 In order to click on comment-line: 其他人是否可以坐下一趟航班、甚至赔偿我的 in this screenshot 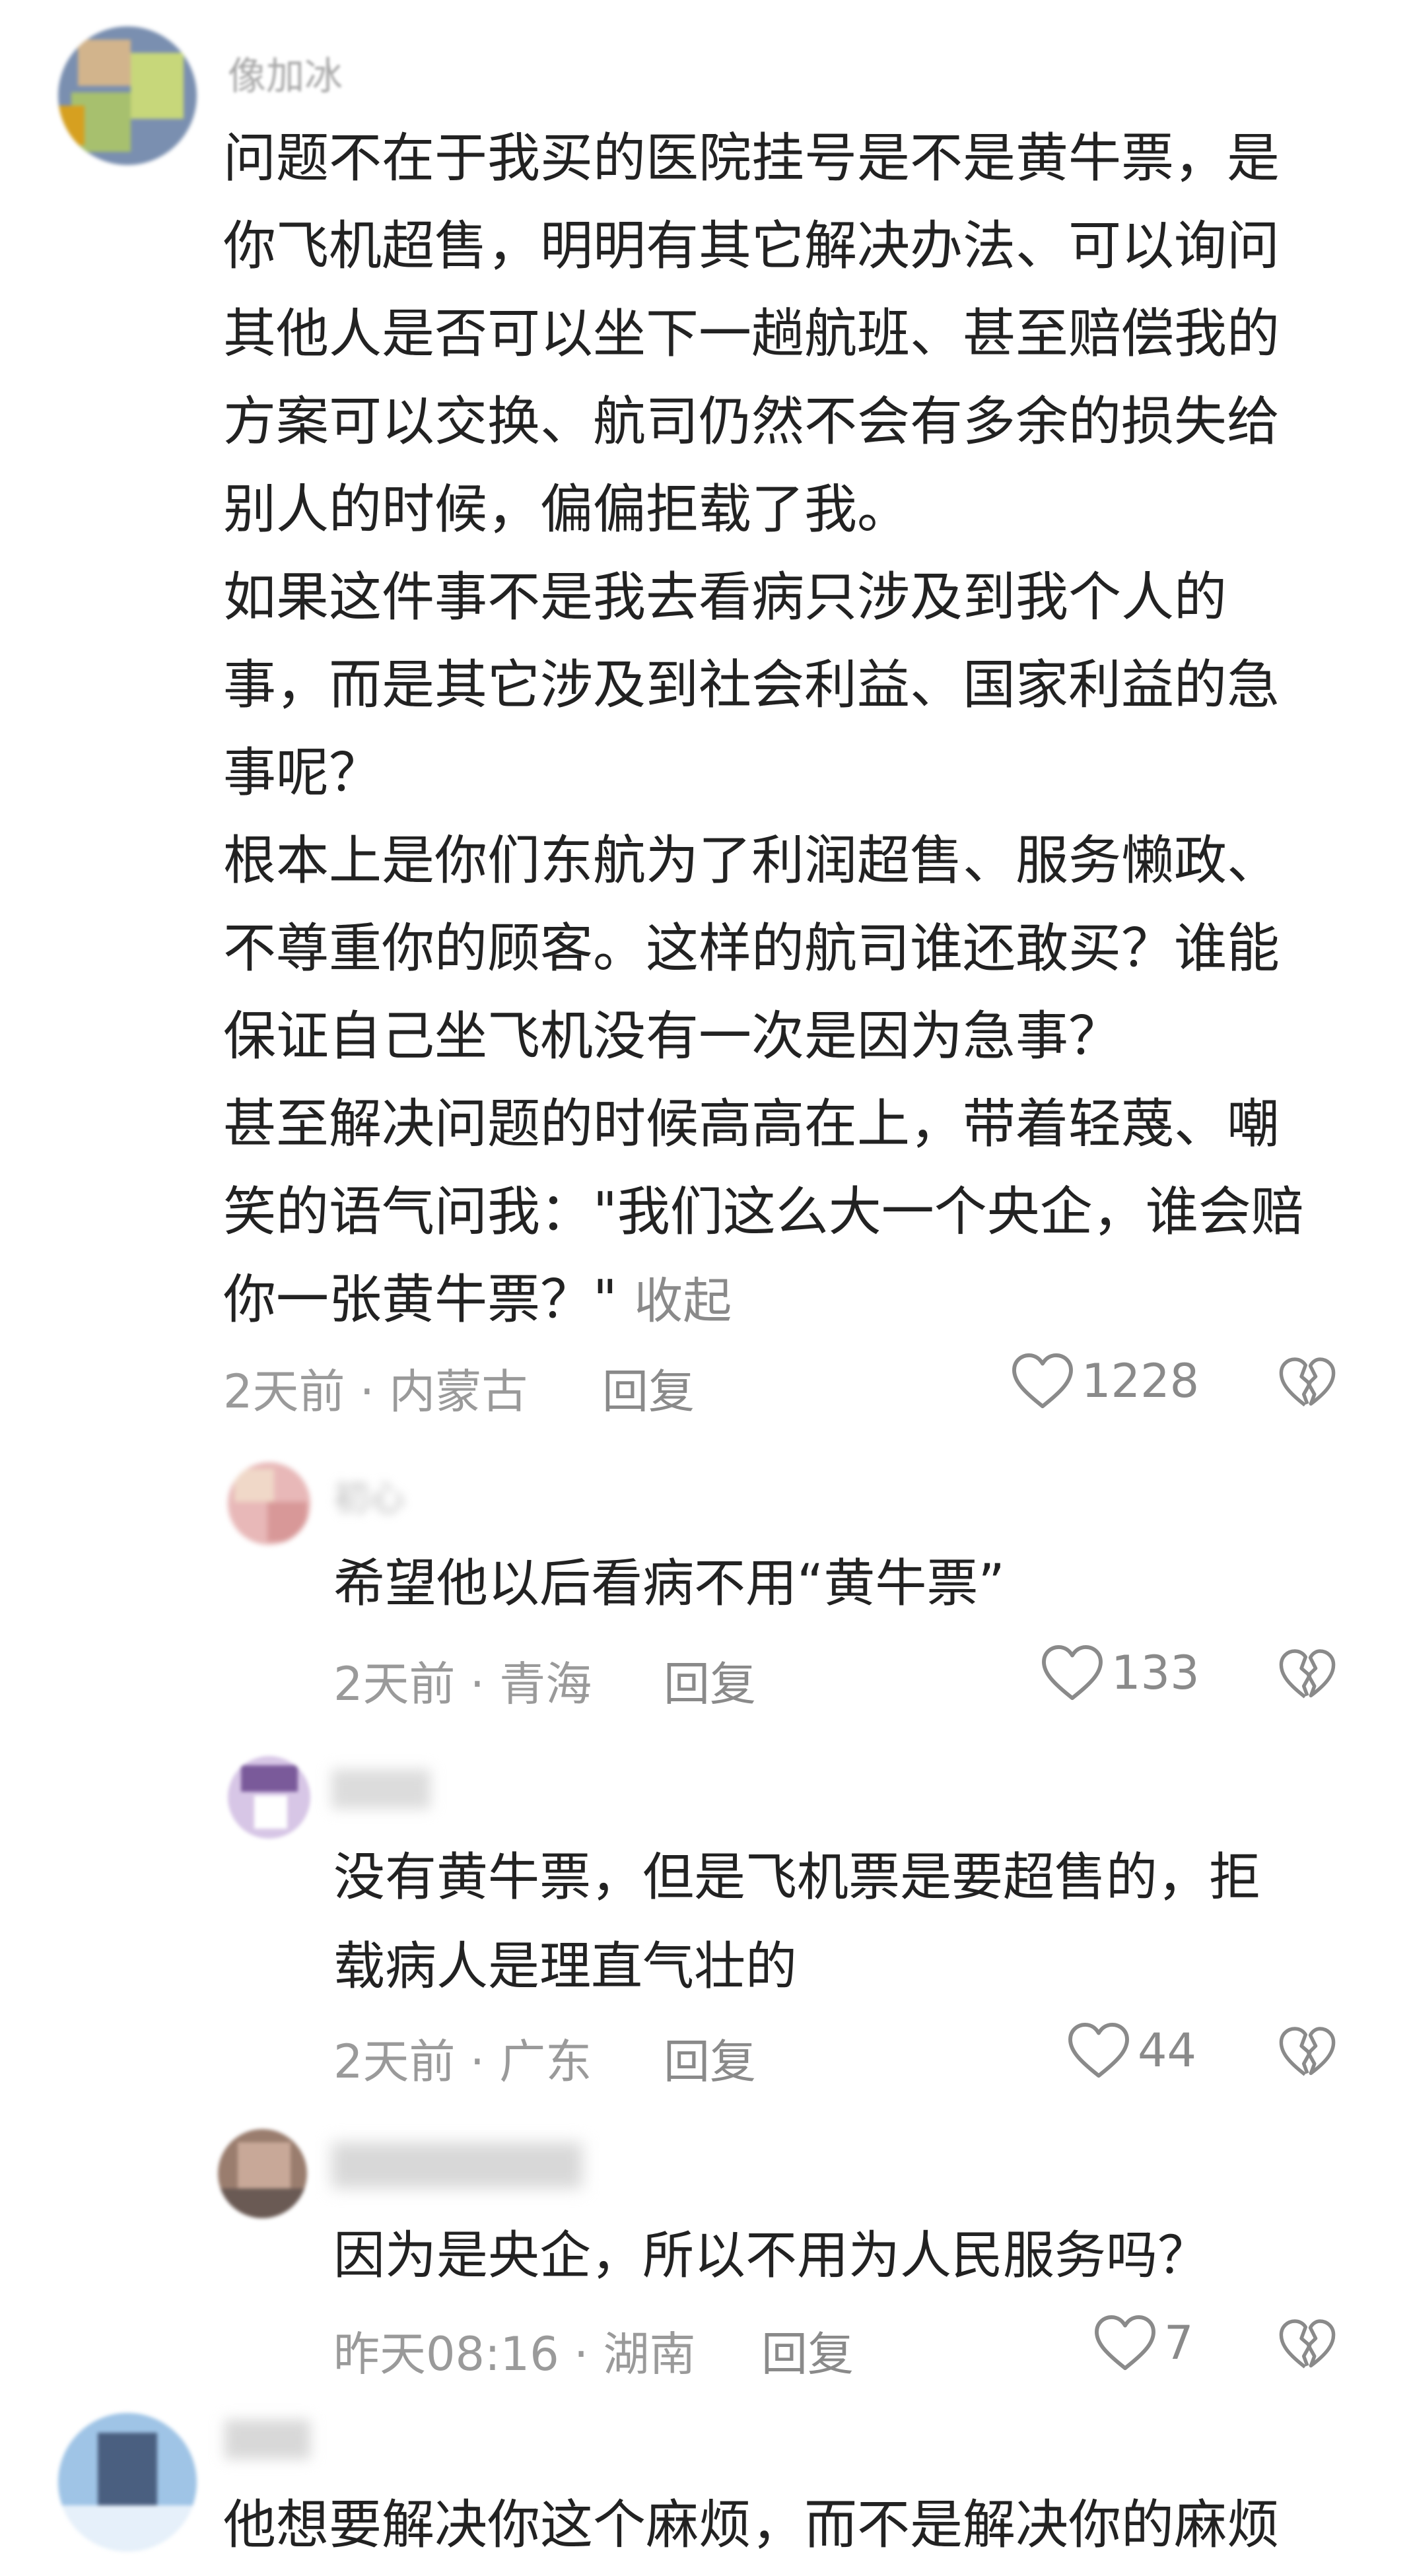, I will do `click(751, 333)`.